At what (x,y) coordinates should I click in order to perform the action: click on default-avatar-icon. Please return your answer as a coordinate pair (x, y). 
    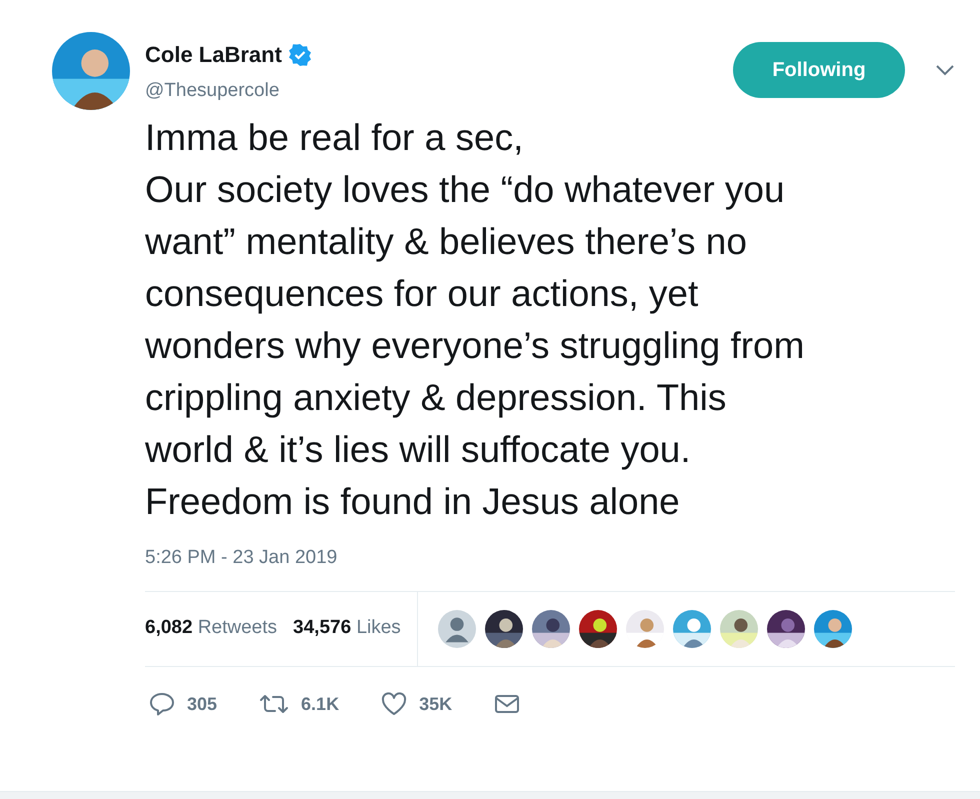
    Looking at the image, I should click on (457, 629).